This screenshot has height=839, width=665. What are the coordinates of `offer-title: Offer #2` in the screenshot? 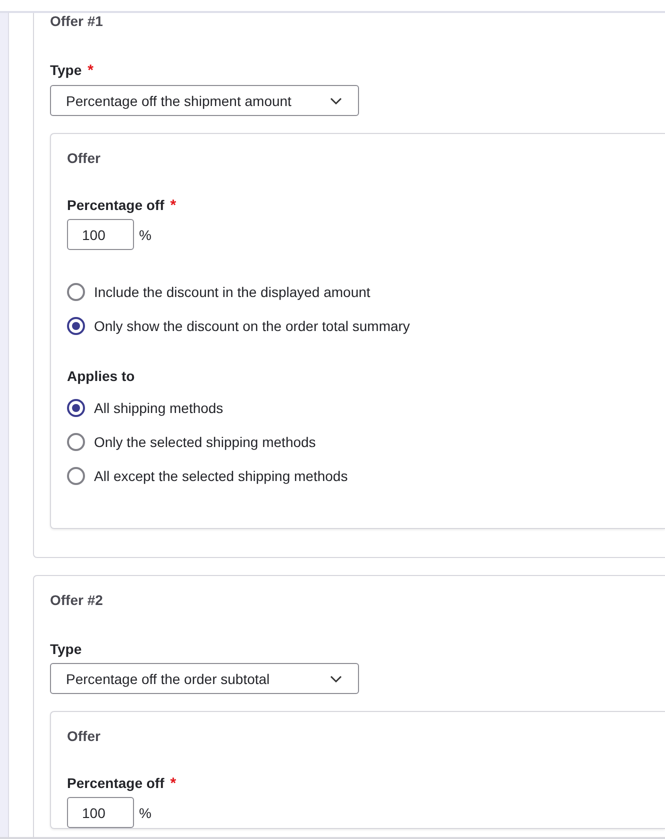 It's located at (76, 600).